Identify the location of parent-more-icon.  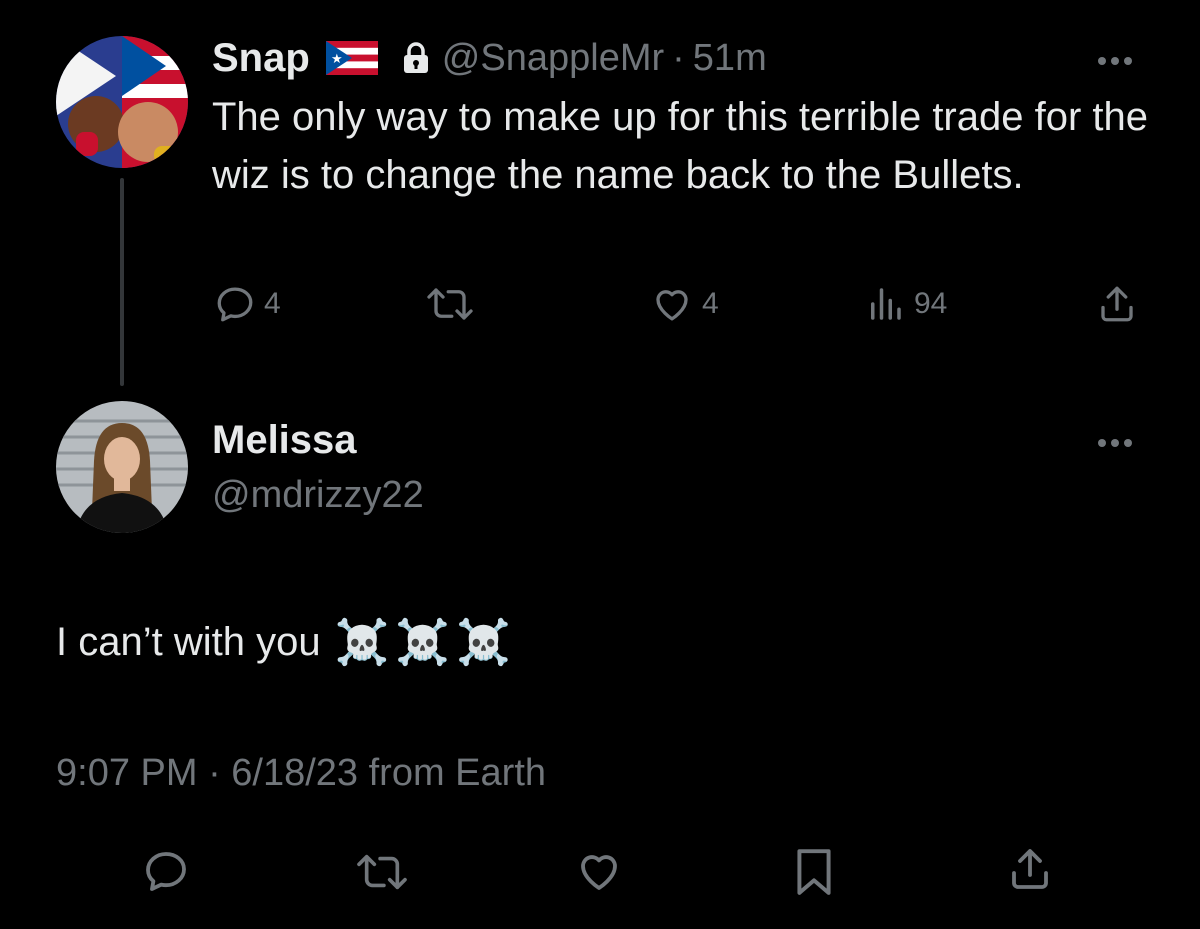
(1120, 58).